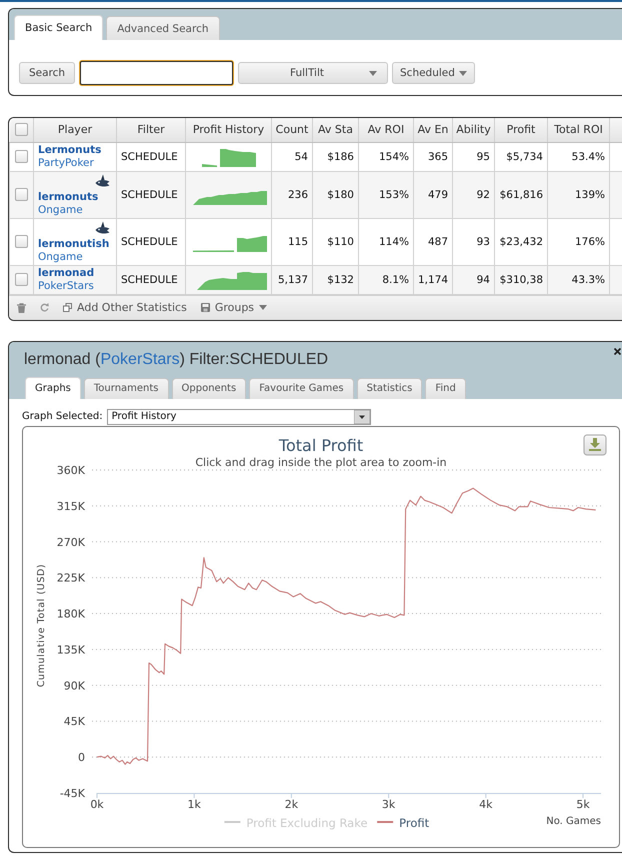 This screenshot has width=622, height=860. Describe the element at coordinates (209, 388) in the screenshot. I see `tab: Opponents` at that location.